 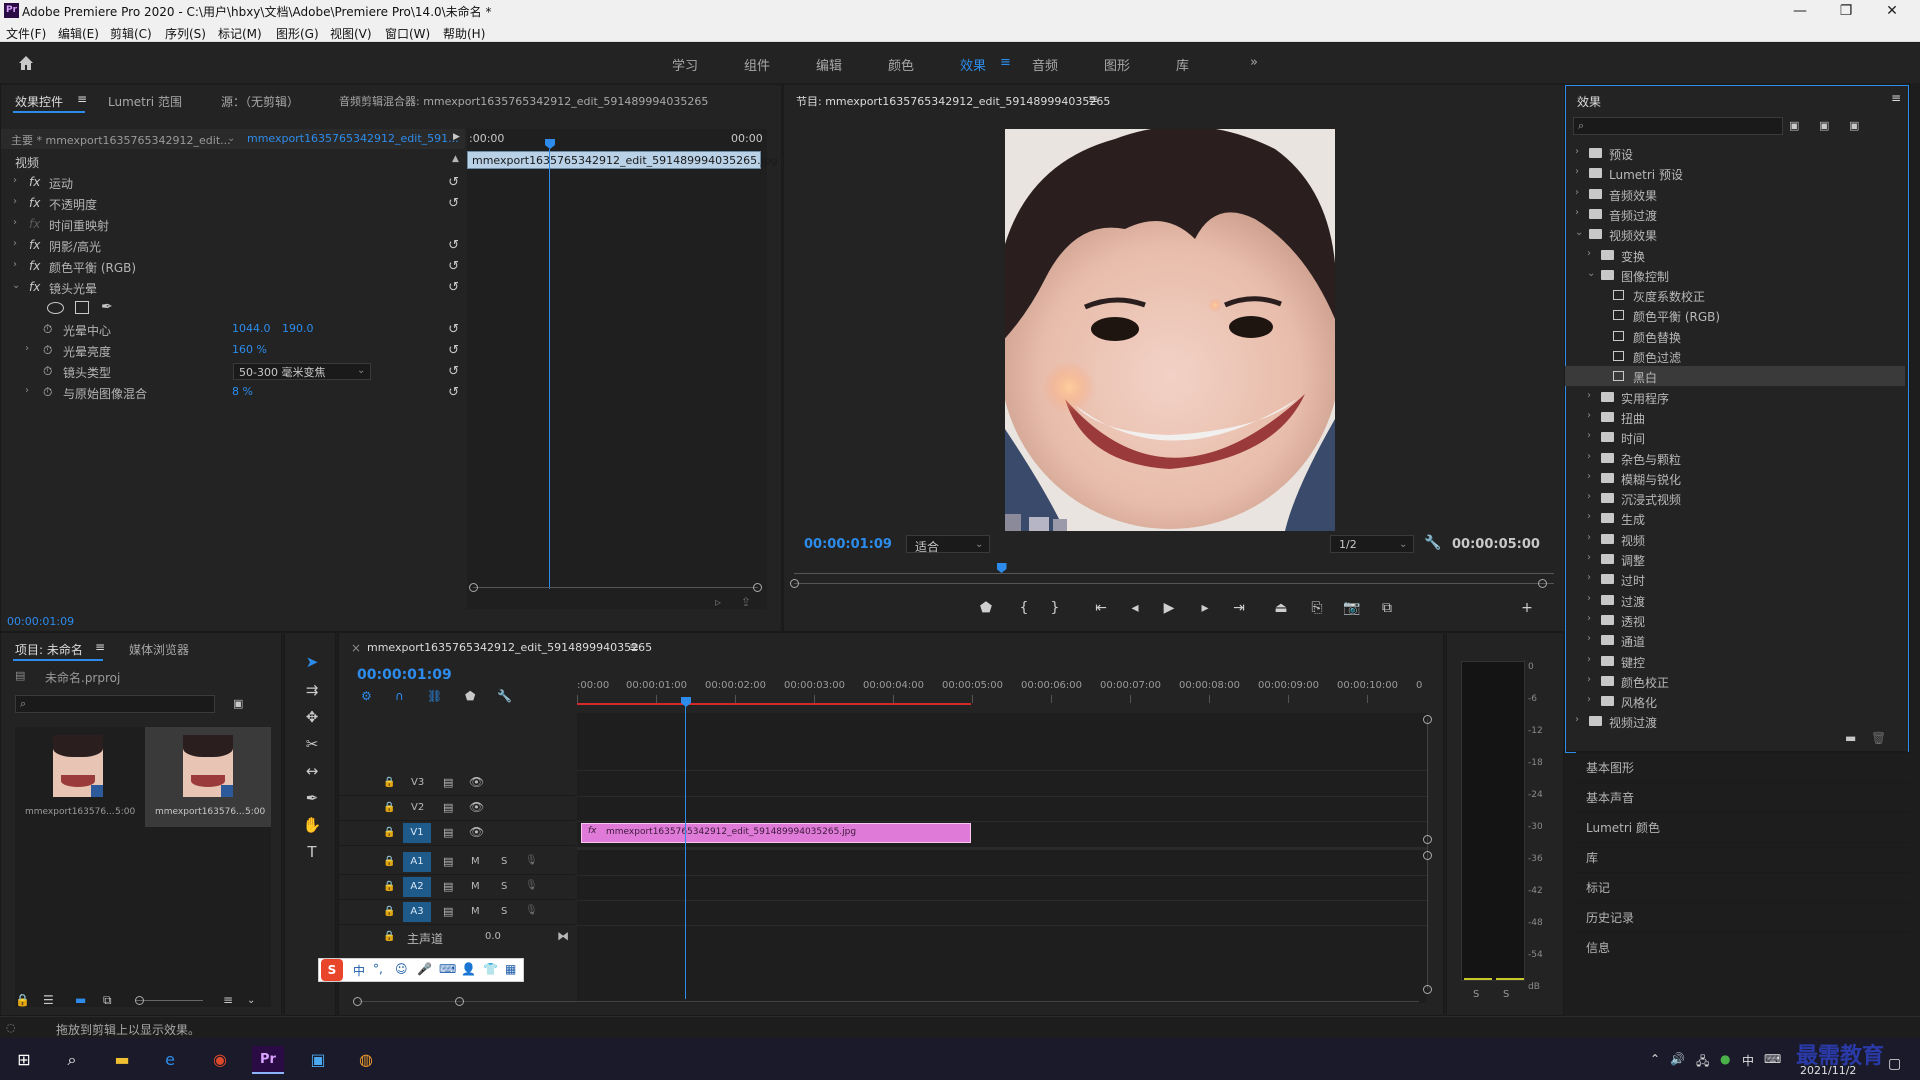 What do you see at coordinates (233, 224) in the screenshot?
I see `effect-row: › fx 时间重映射` at bounding box center [233, 224].